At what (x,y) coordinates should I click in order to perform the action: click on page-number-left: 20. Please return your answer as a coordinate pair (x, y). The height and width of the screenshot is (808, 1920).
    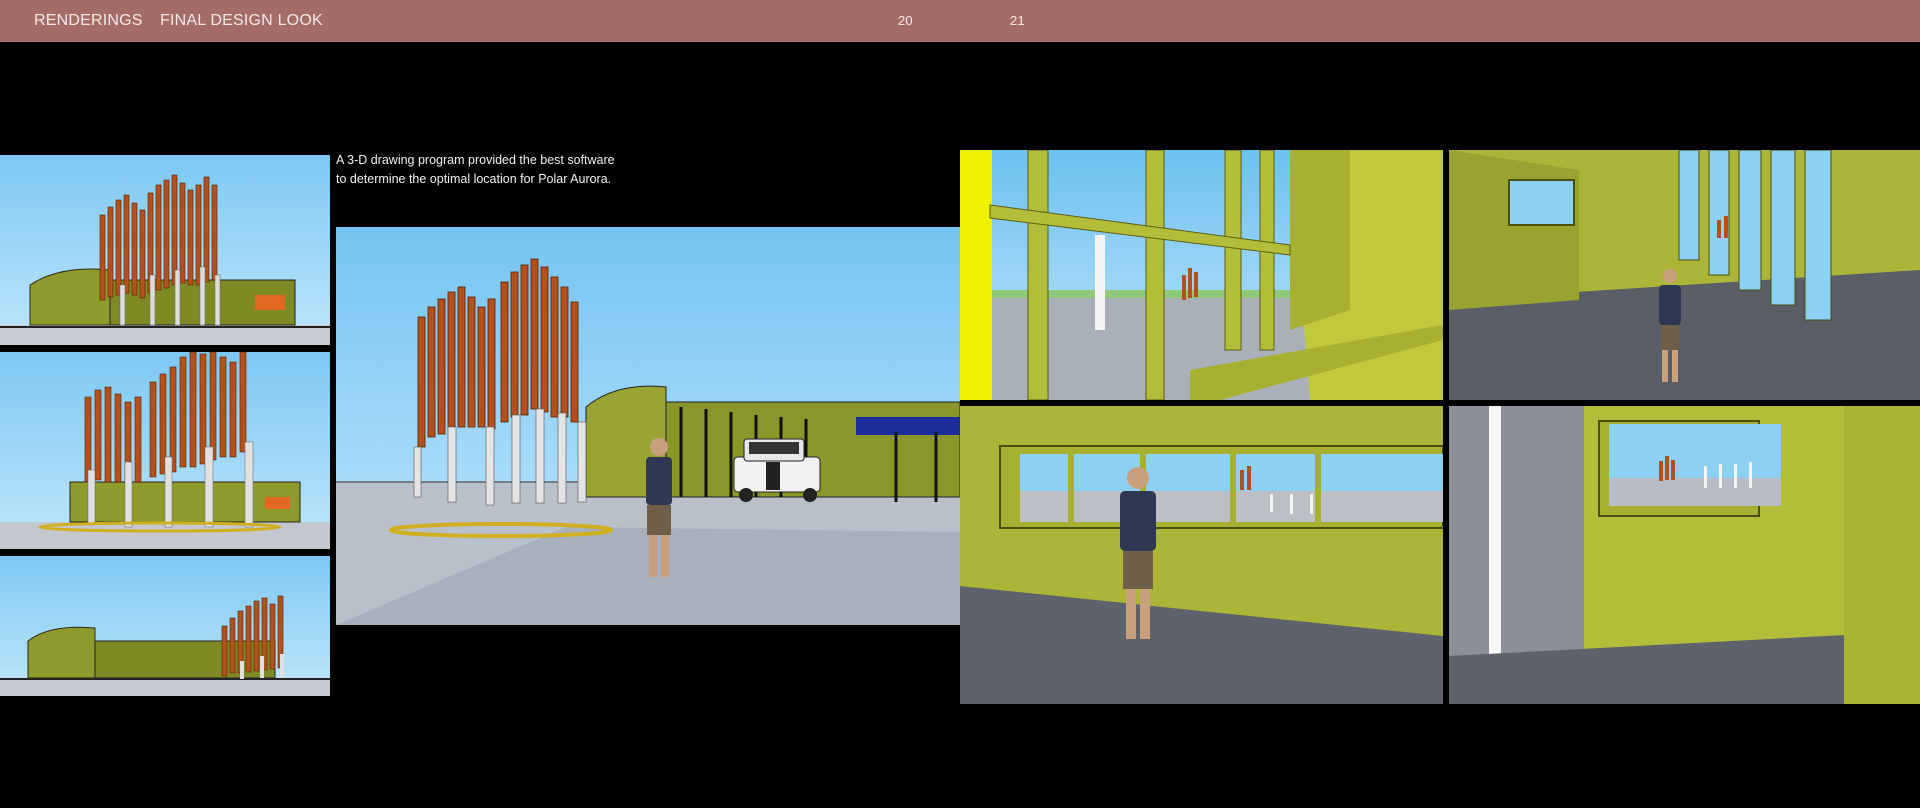
    Looking at the image, I should click on (905, 20).